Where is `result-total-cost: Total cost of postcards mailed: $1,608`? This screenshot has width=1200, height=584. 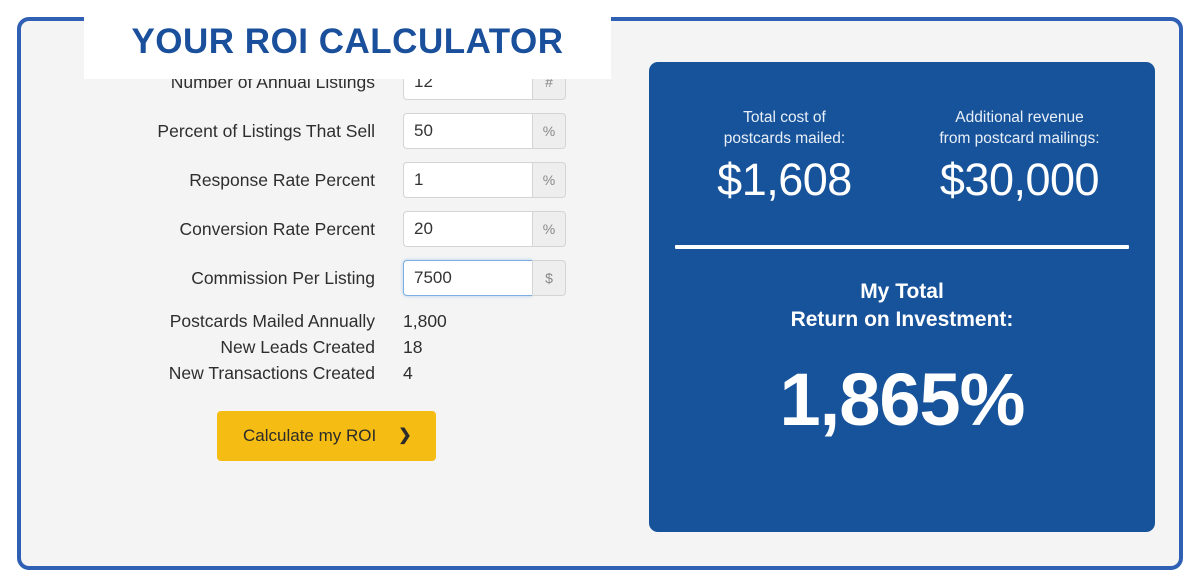 result-total-cost: Total cost of postcards mailed: $1,608 is located at coordinates (784, 156).